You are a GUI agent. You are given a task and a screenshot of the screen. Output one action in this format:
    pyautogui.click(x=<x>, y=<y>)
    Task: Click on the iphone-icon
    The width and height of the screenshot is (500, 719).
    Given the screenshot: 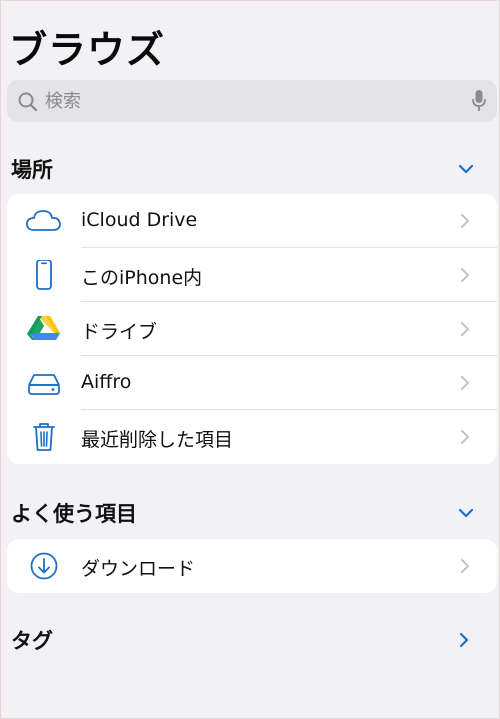 What is the action you would take?
    pyautogui.click(x=44, y=275)
    